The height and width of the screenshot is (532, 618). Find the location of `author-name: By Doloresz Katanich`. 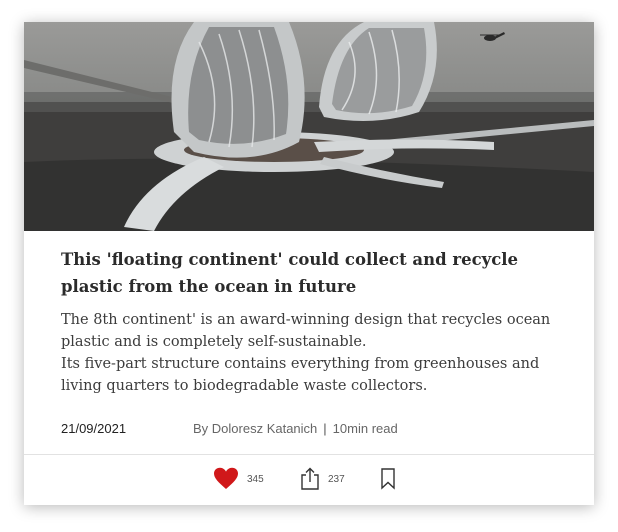

author-name: By Doloresz Katanich is located at coordinates (255, 428).